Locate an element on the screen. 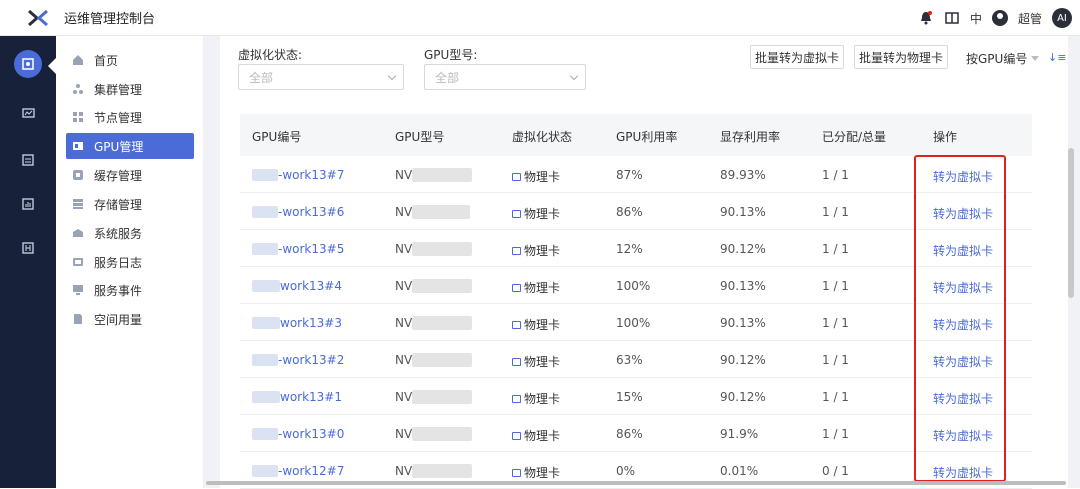  sort-label: 按GPU编号 is located at coordinates (997, 59).